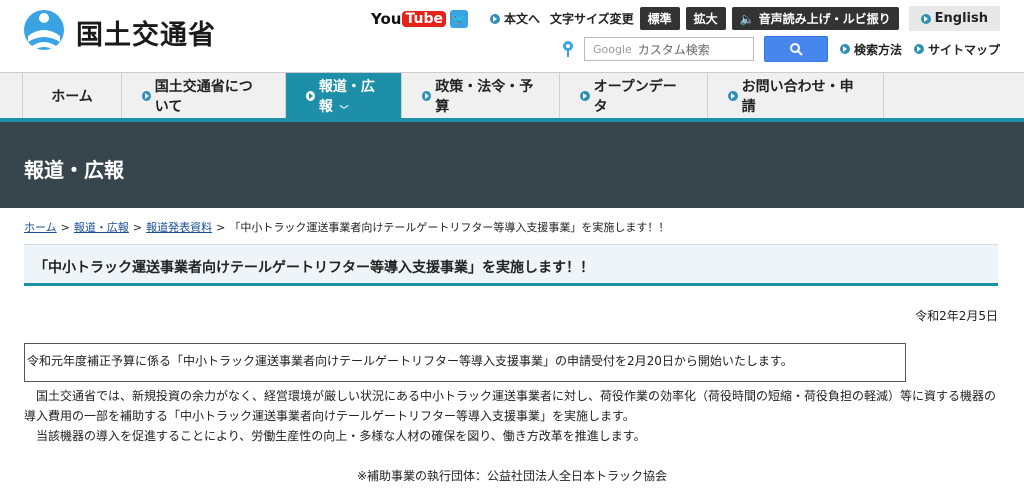 The height and width of the screenshot is (499, 1024). I want to click on nav-item-label: ホーム, so click(72, 97).